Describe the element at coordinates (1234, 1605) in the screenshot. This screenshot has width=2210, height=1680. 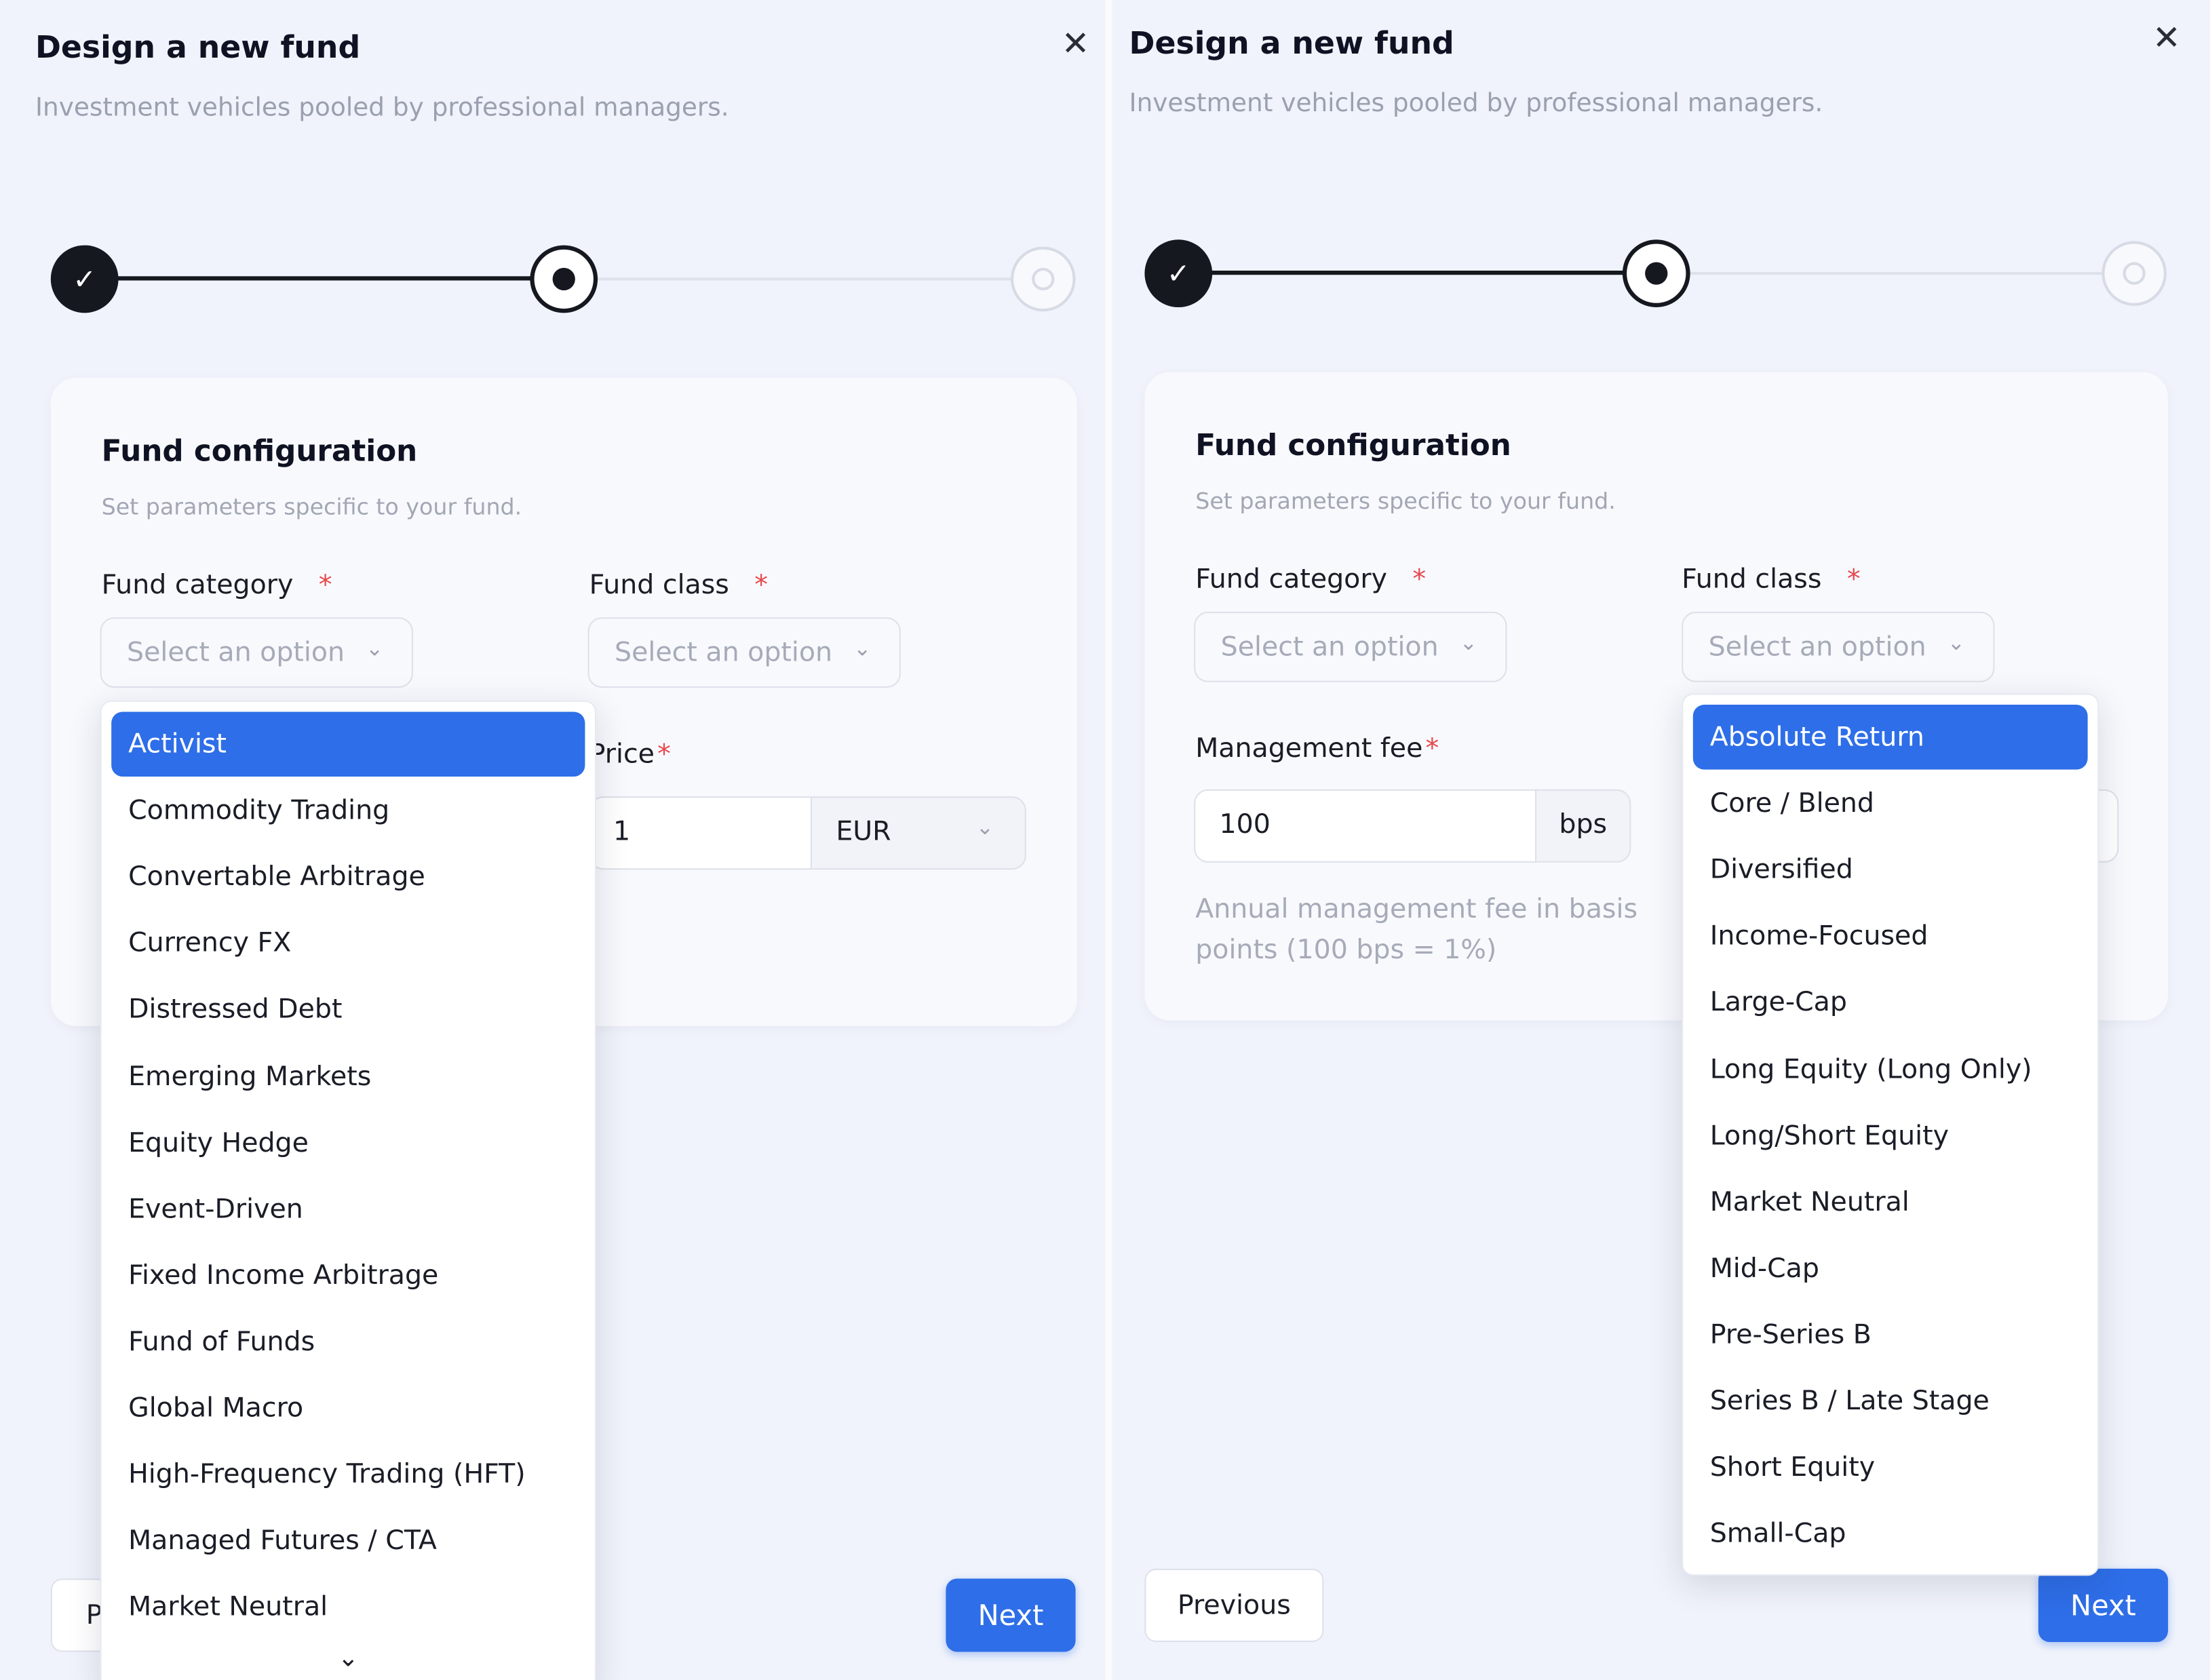
I see `previous-button: Previous` at that location.